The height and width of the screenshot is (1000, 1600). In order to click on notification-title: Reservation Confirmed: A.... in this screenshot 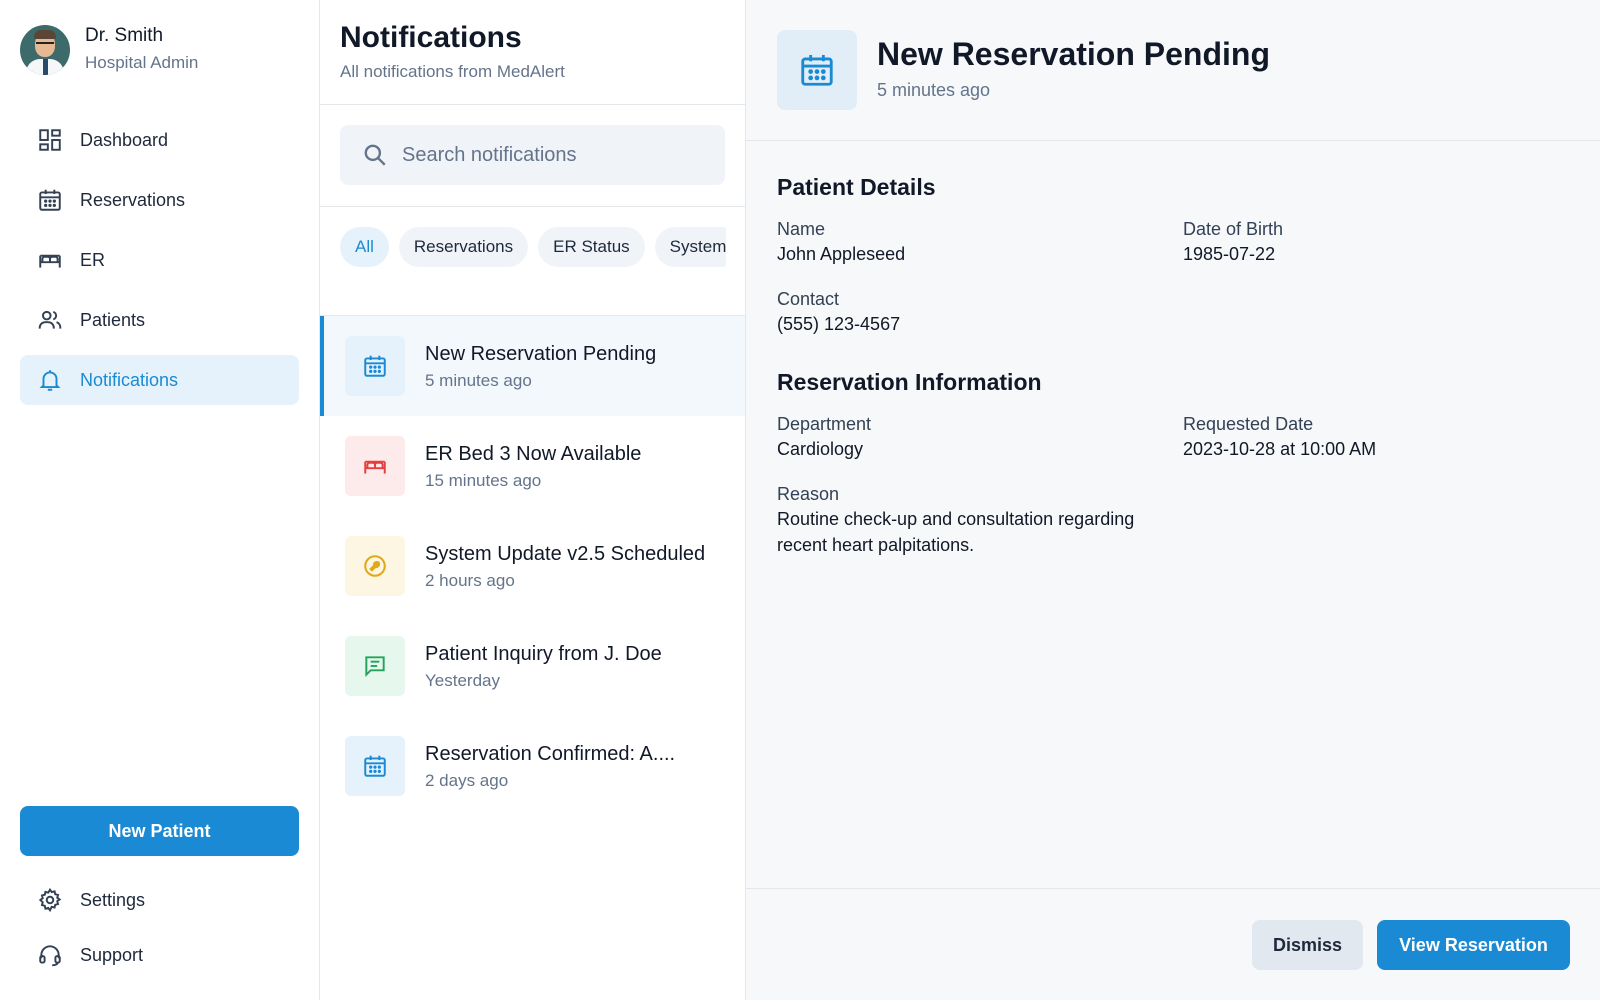, I will do `click(550, 754)`.